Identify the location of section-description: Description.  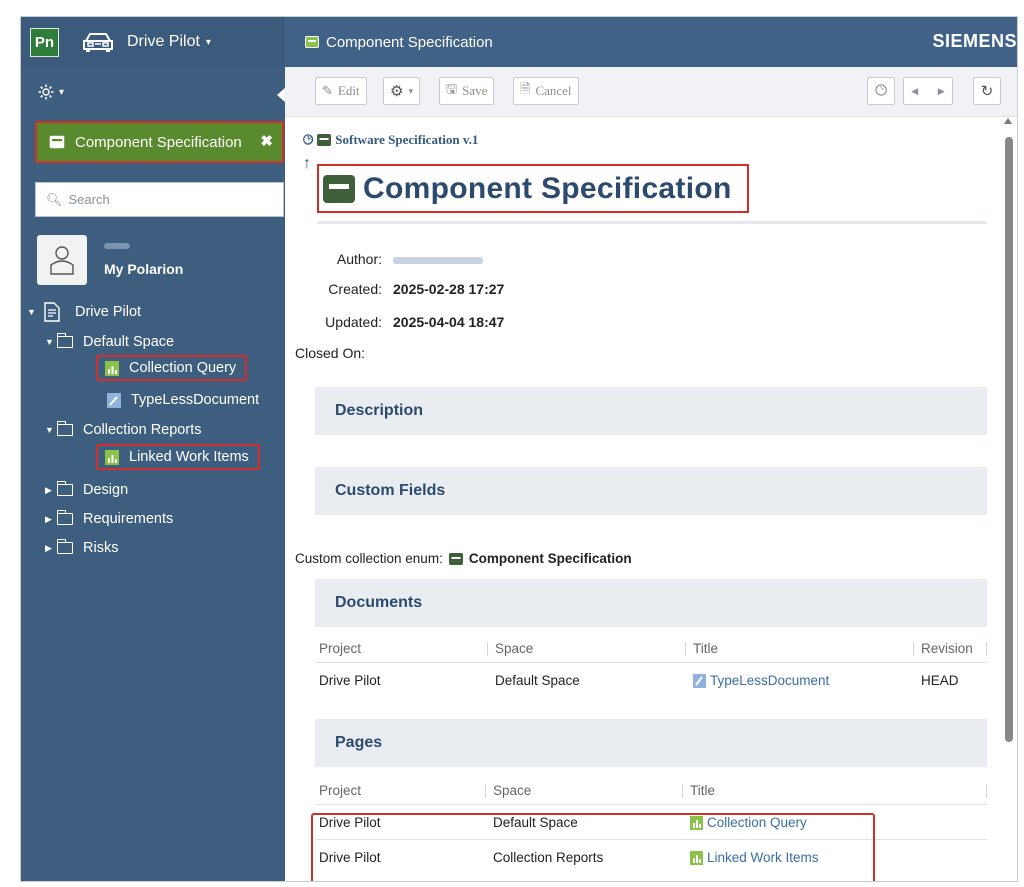
(651, 411).